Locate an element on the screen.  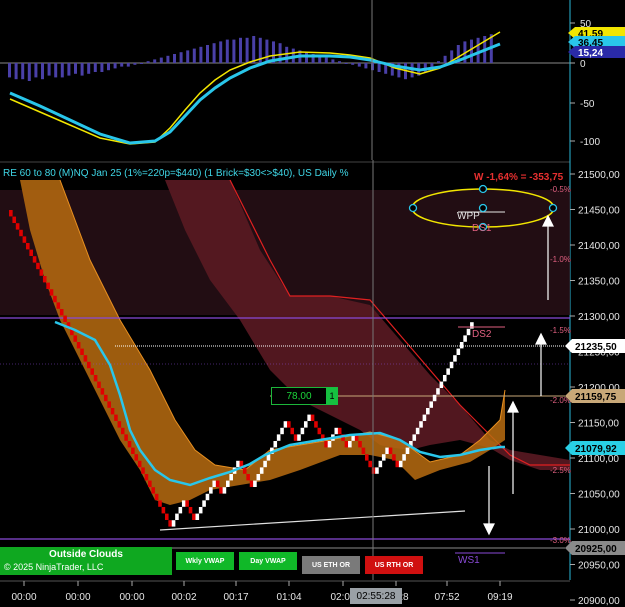
us-rth-or-button: US RTH OR is located at coordinates (394, 565).